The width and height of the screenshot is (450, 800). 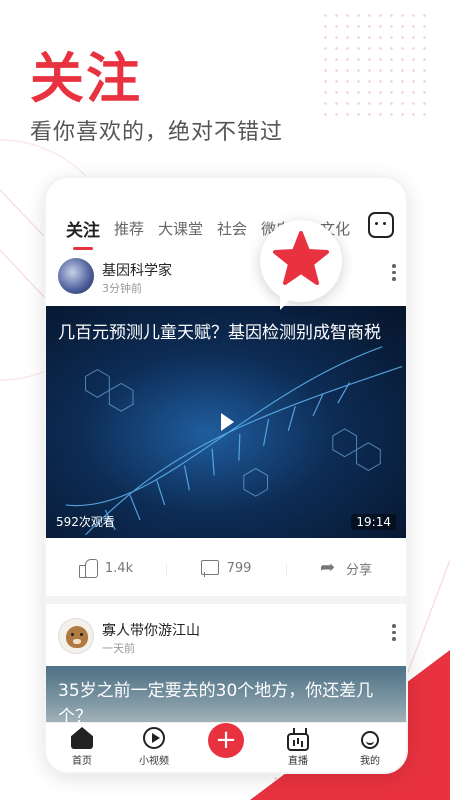 I want to click on comment-icon, so click(x=209, y=568).